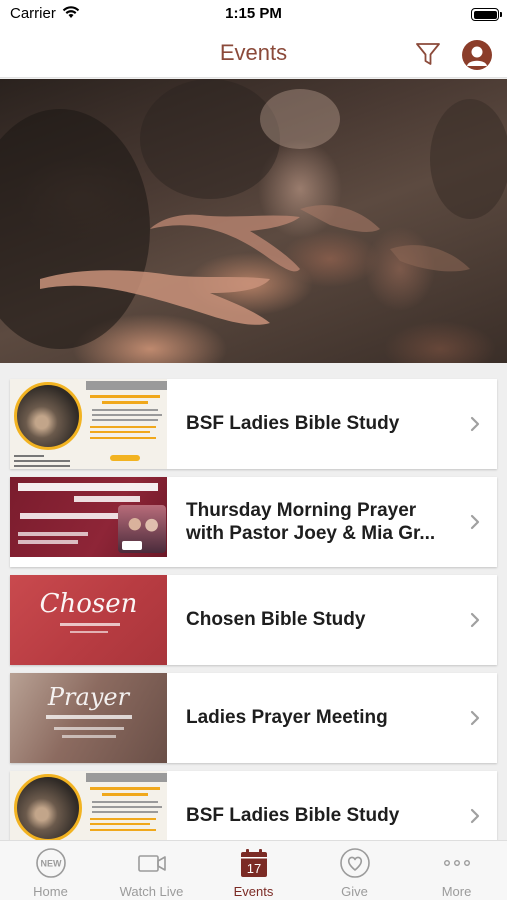  I want to click on video-camera-icon, so click(151, 863).